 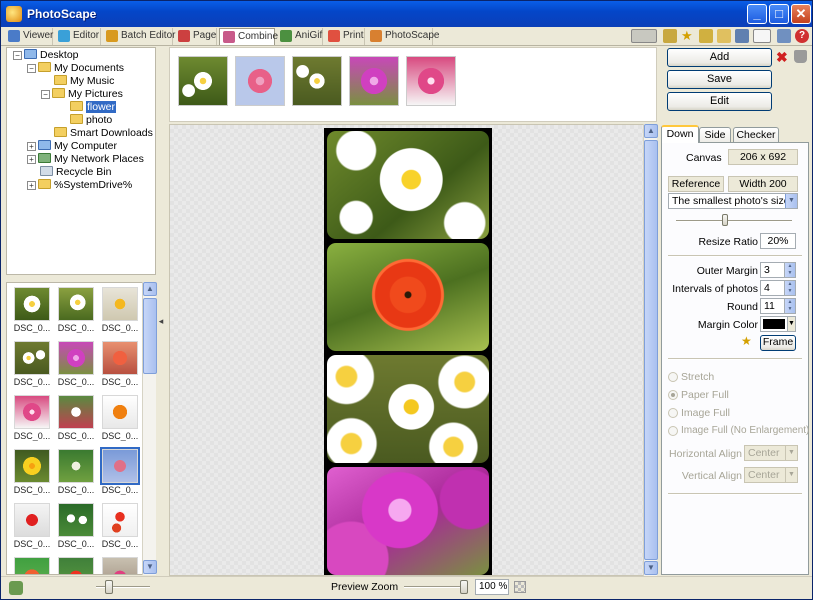 What do you see at coordinates (673, 431) in the screenshot?
I see `image-full-no-enlargement-radio` at bounding box center [673, 431].